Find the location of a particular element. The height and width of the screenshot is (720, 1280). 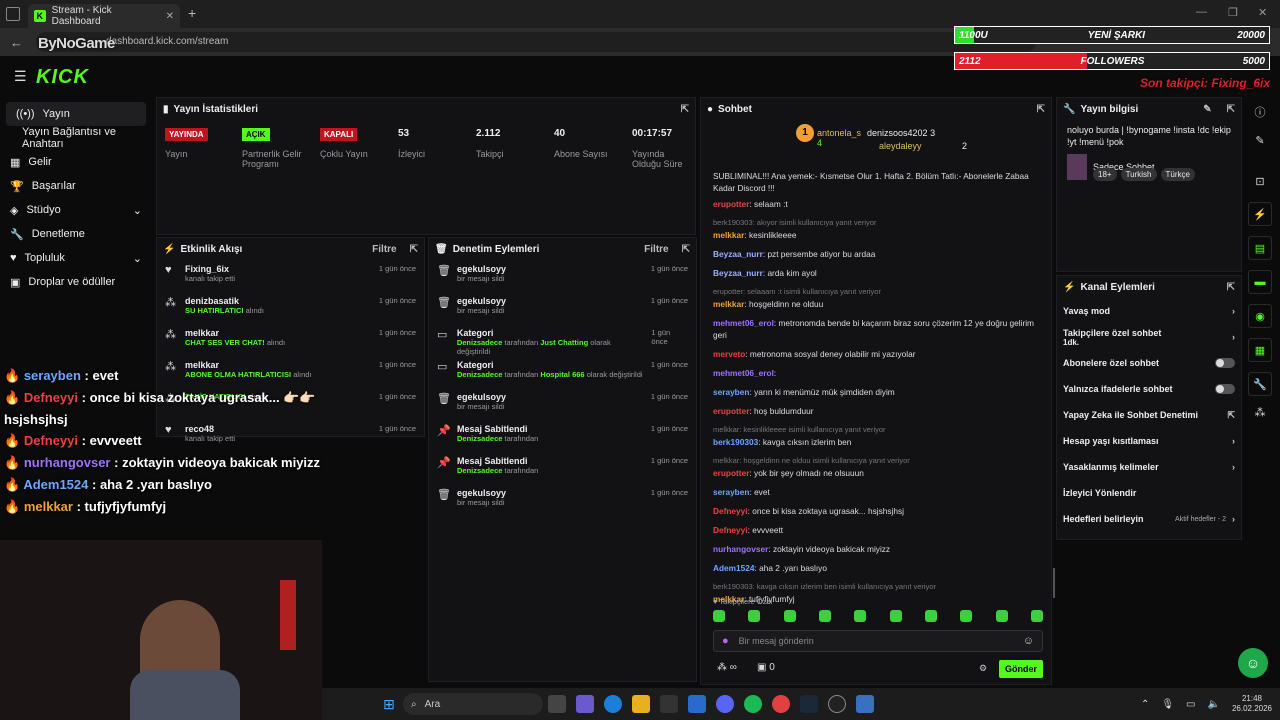

settings-icon: ⚙ is located at coordinates (983, 668).